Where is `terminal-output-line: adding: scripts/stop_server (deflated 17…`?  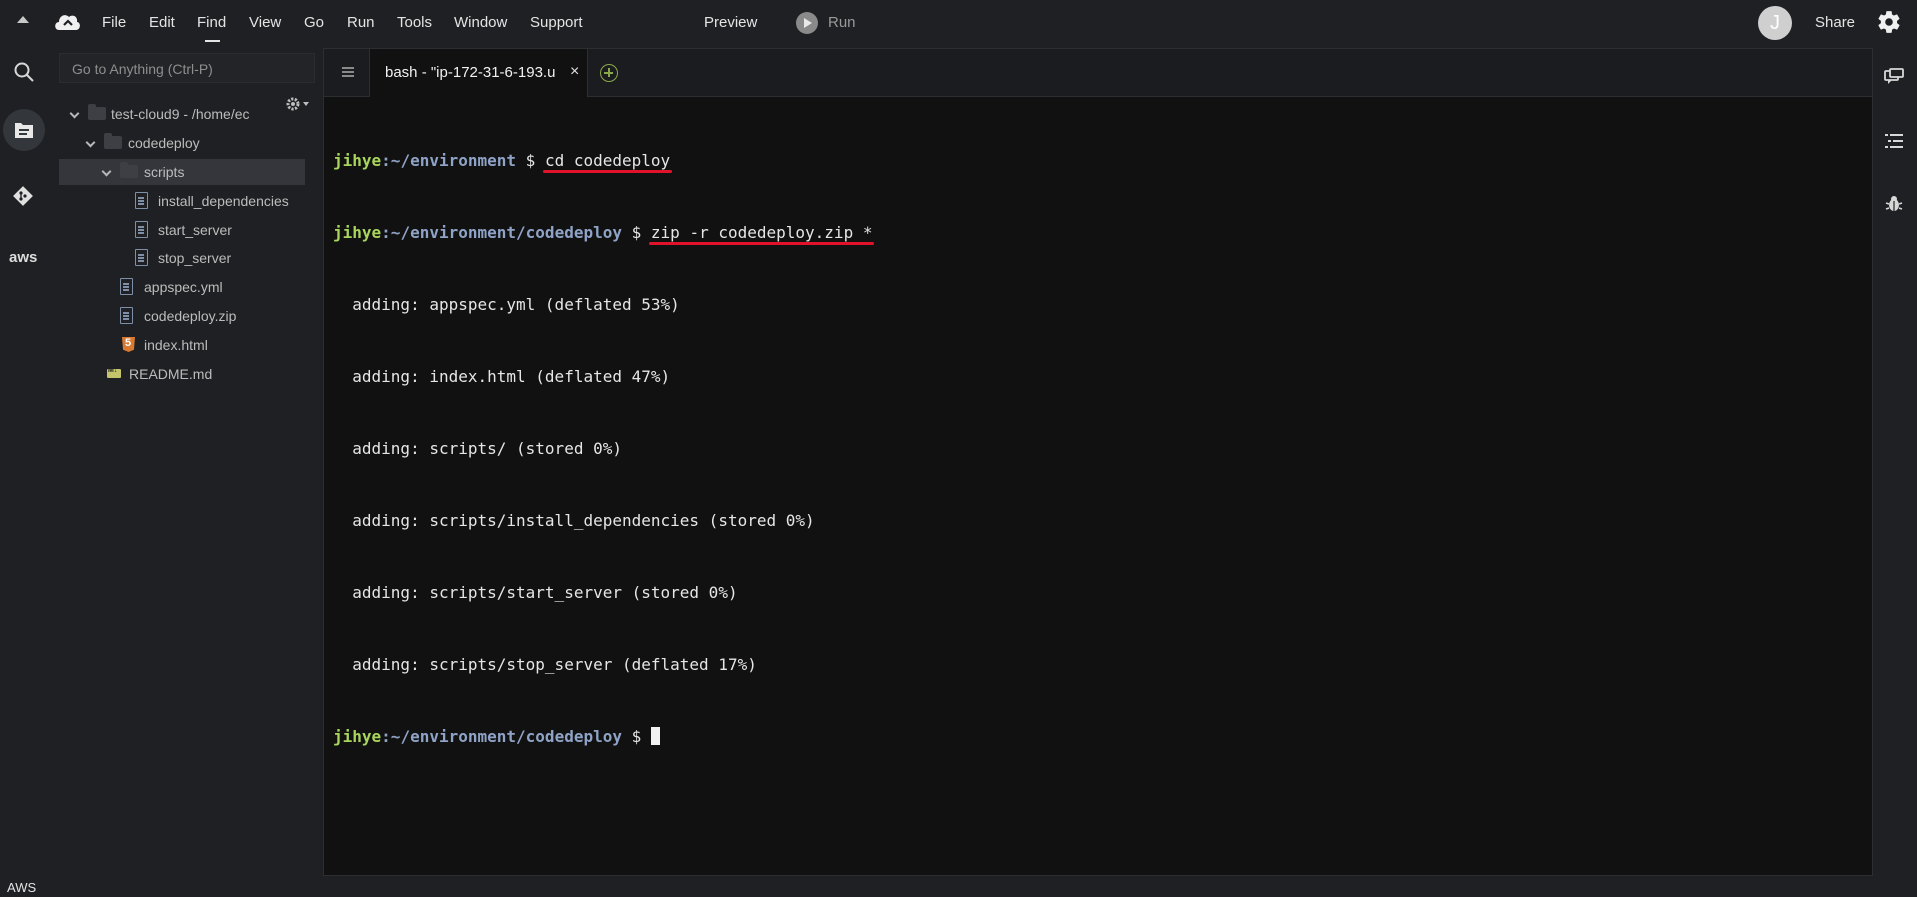
terminal-output-line: adding: scripts/stop_server (deflated 17… is located at coordinates (545, 664).